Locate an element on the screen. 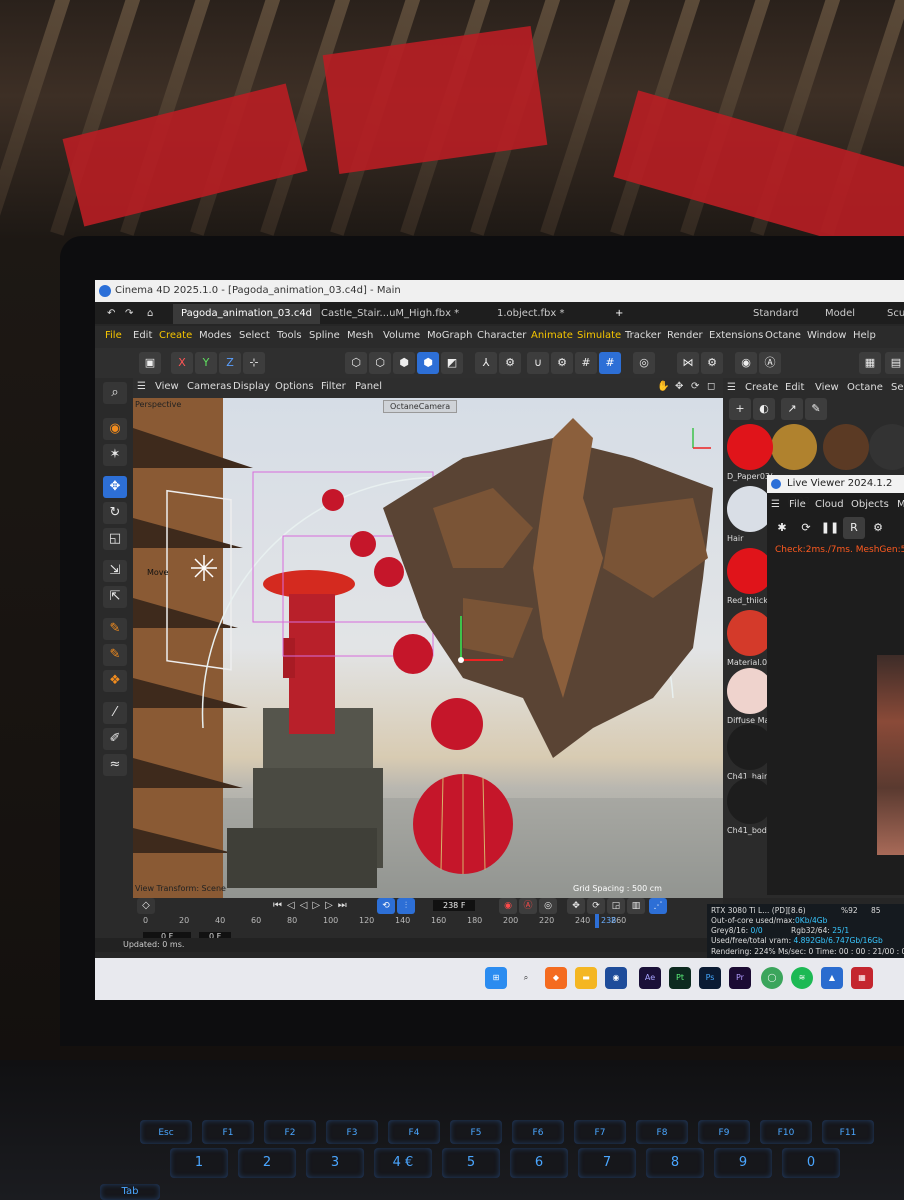 This screenshot has width=904, height=1200. photoshop-icon: Ps is located at coordinates (710, 978).